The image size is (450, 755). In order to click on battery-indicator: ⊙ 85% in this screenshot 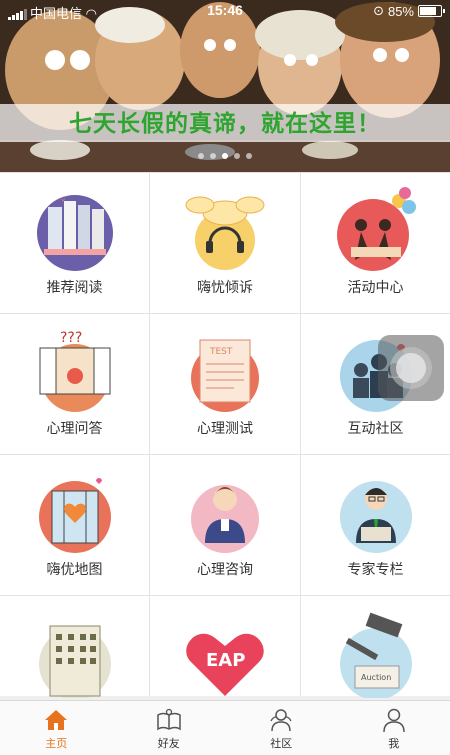, I will do `click(407, 11)`.